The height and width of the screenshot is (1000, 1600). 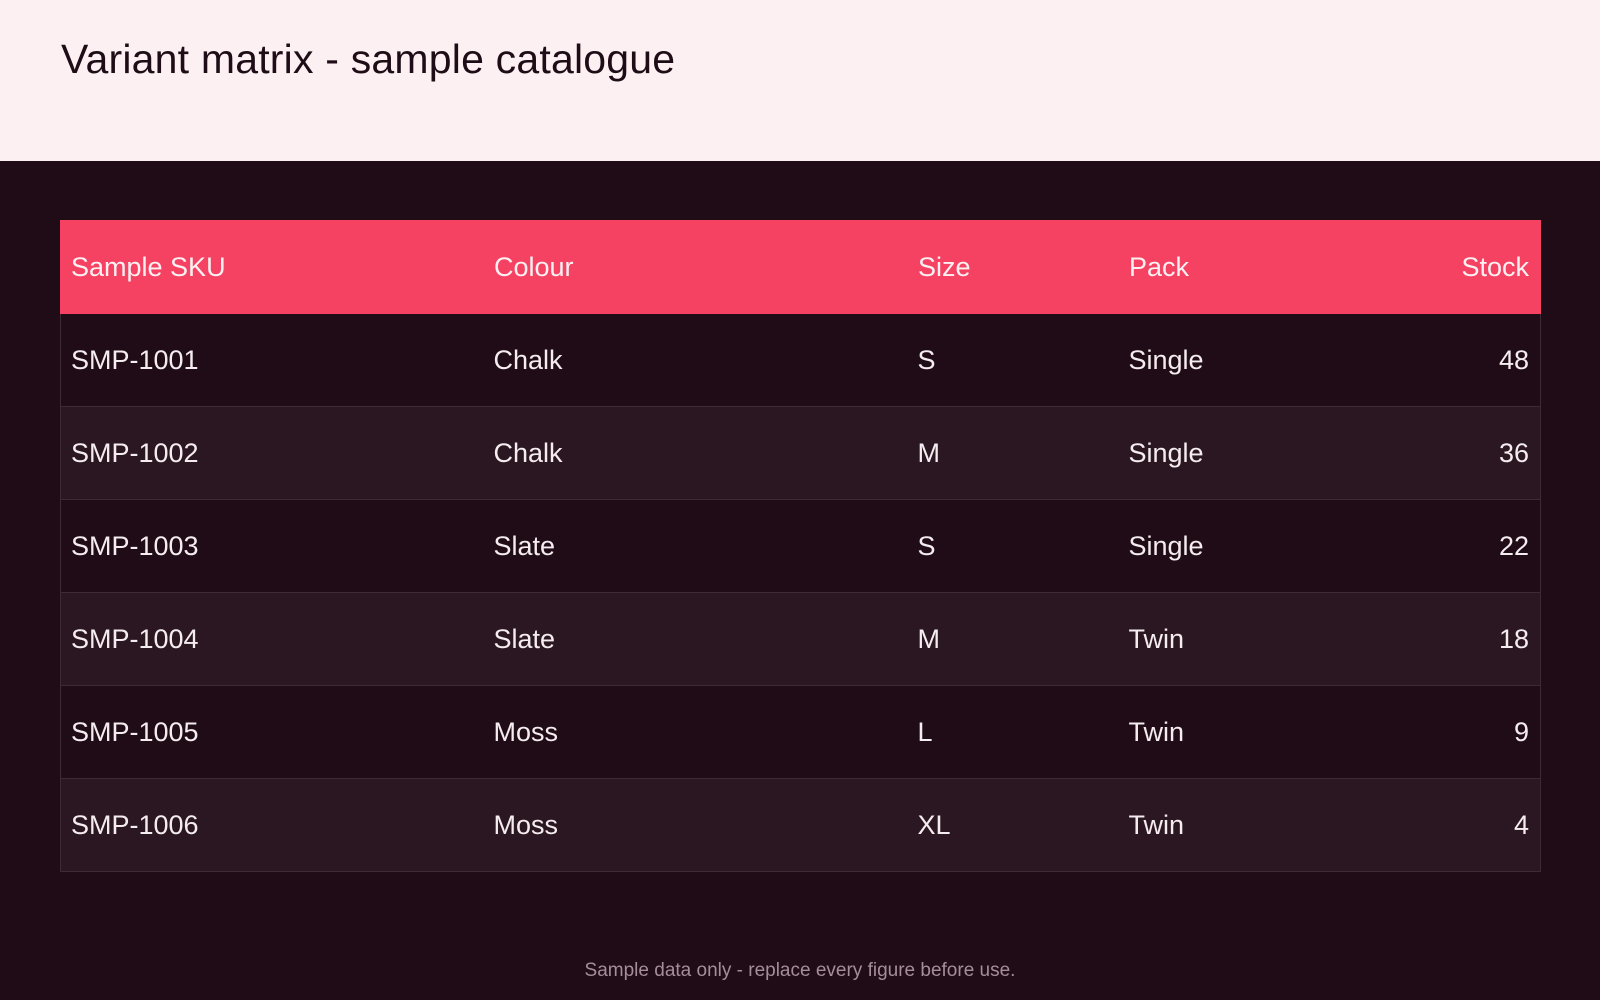 What do you see at coordinates (1435, 825) in the screenshot?
I see `cell-stock: 4` at bounding box center [1435, 825].